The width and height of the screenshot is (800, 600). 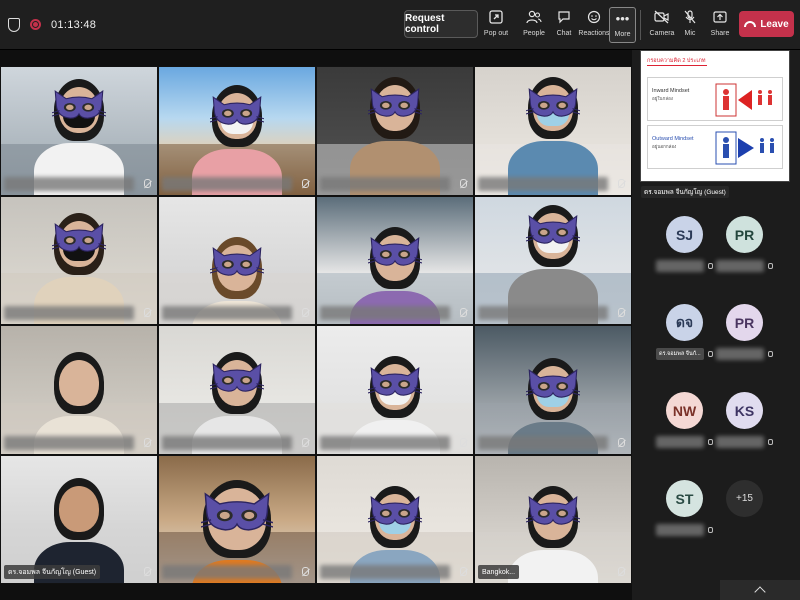 I want to click on chevron-up-icon, so click(x=760, y=592).